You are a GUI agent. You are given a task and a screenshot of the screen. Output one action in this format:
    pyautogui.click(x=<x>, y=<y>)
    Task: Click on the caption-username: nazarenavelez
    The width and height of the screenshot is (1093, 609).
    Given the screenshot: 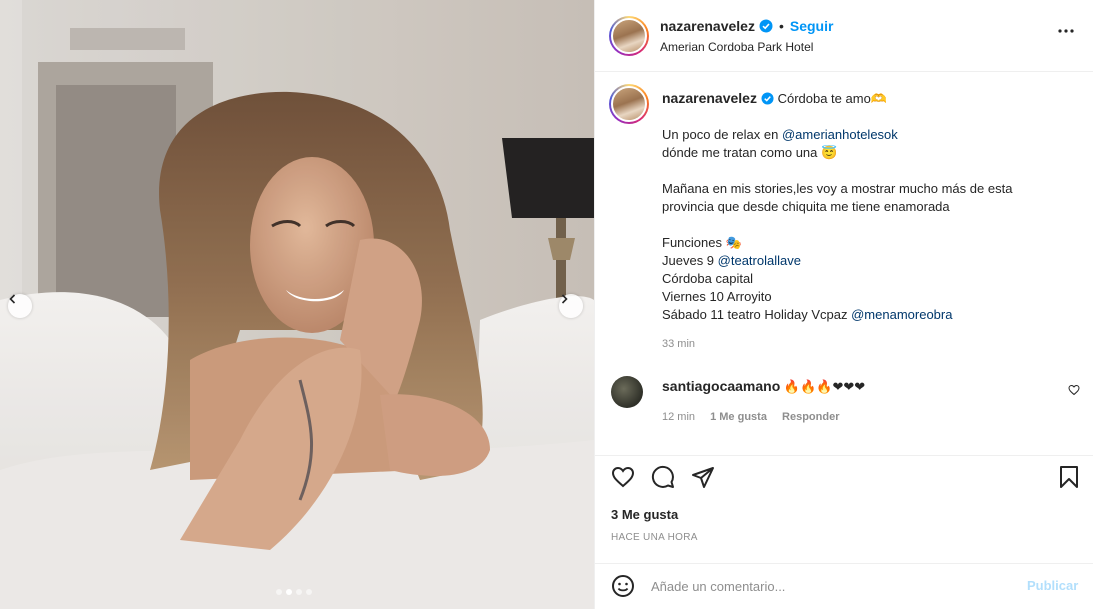 What is the action you would take?
    pyautogui.click(x=709, y=98)
    